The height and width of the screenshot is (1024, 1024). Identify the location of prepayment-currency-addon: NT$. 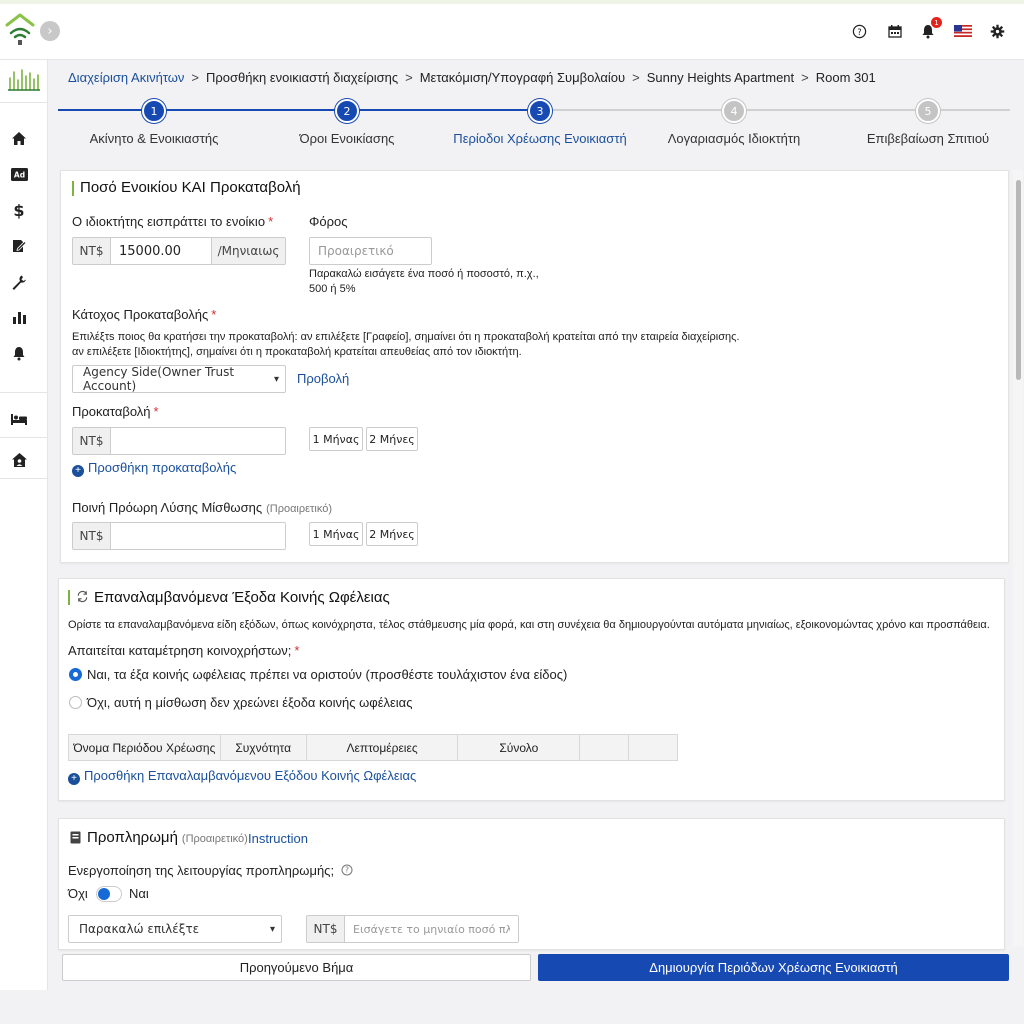
(326, 929).